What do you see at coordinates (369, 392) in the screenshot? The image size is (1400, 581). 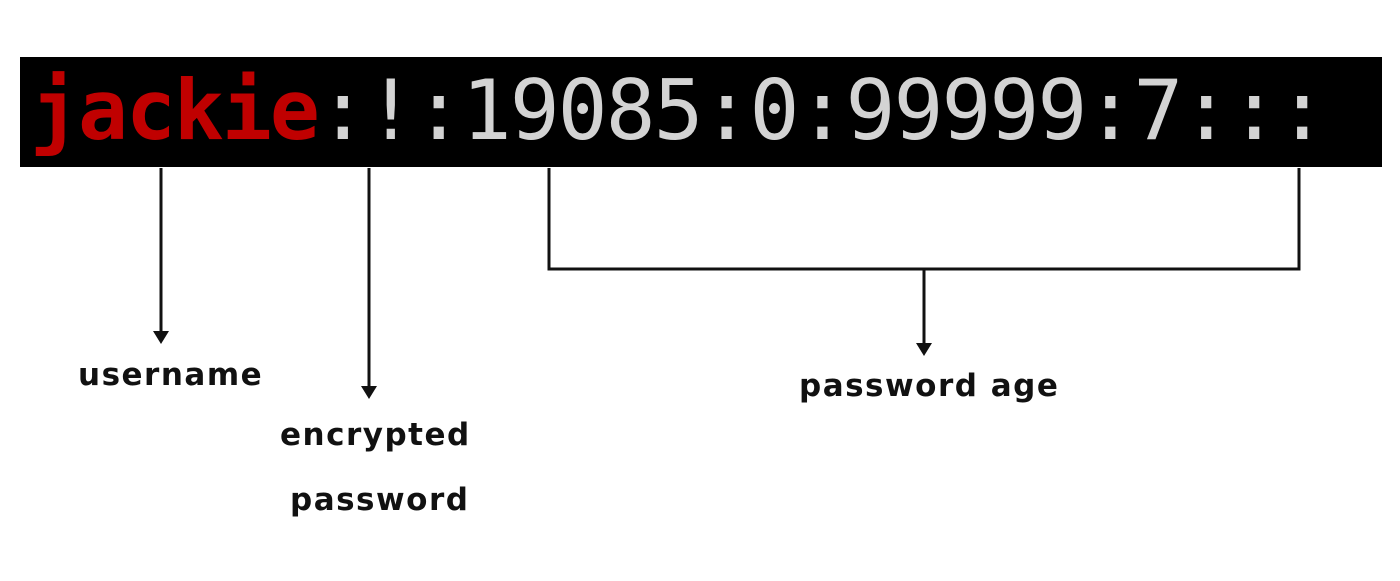 I see `encrypted-password-arrowhead` at bounding box center [369, 392].